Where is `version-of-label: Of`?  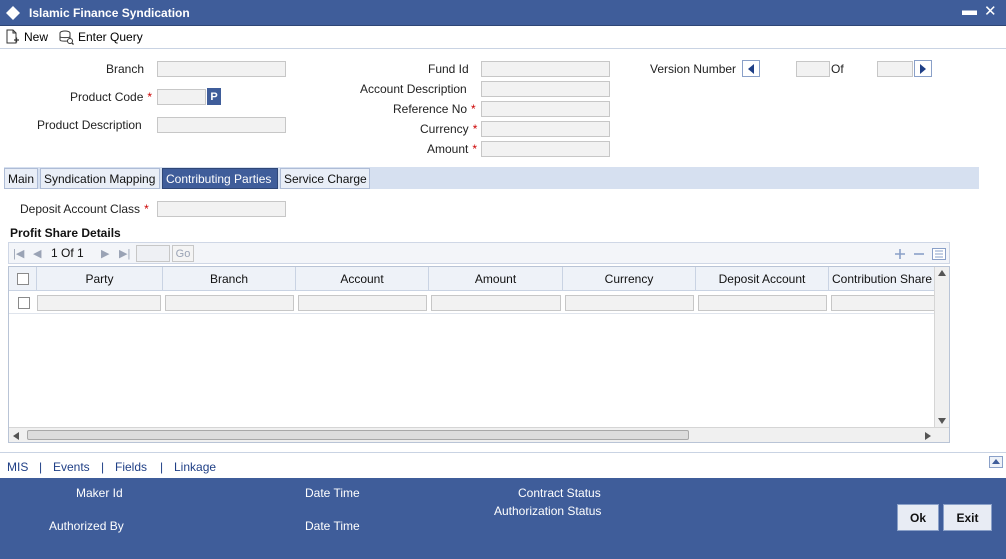
version-of-label: Of is located at coordinates (837, 69).